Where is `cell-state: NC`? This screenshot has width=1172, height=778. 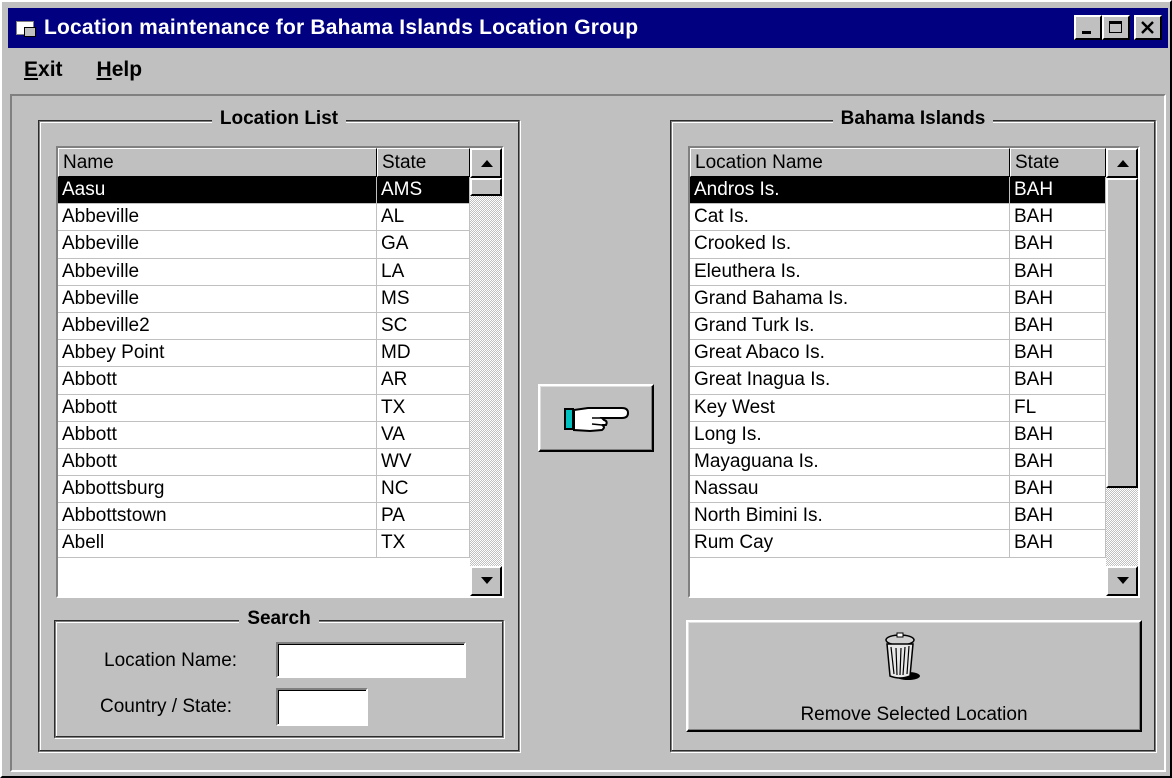
cell-state: NC is located at coordinates (423, 490).